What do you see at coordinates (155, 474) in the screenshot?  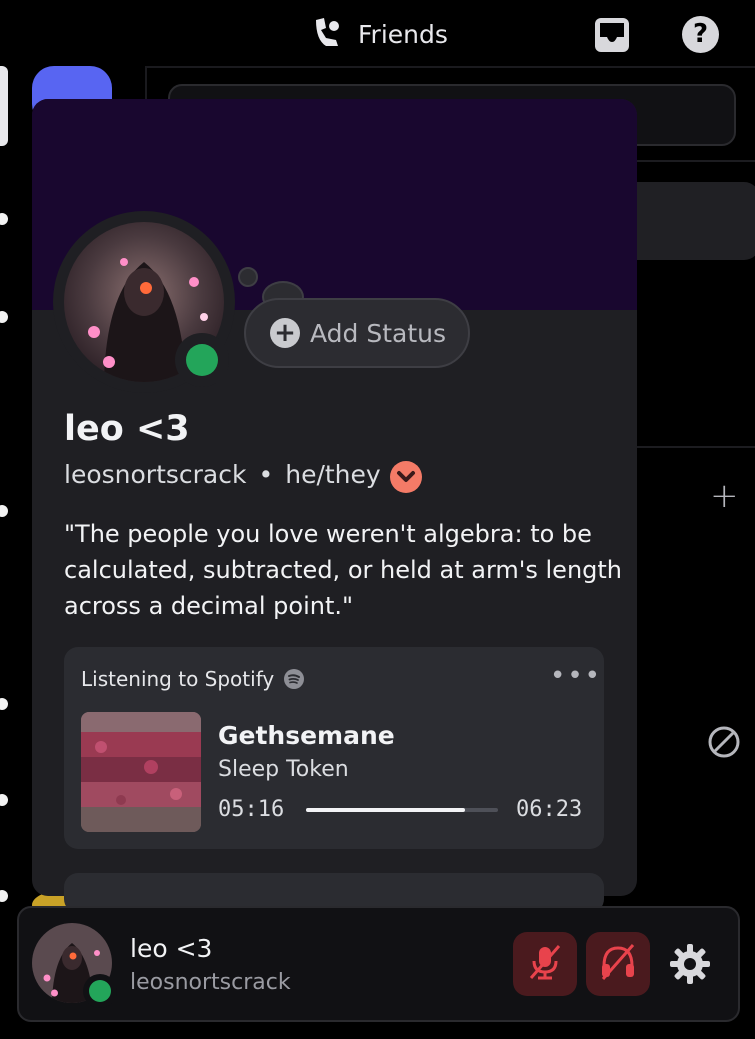 I see `username: leosnortscrack` at bounding box center [155, 474].